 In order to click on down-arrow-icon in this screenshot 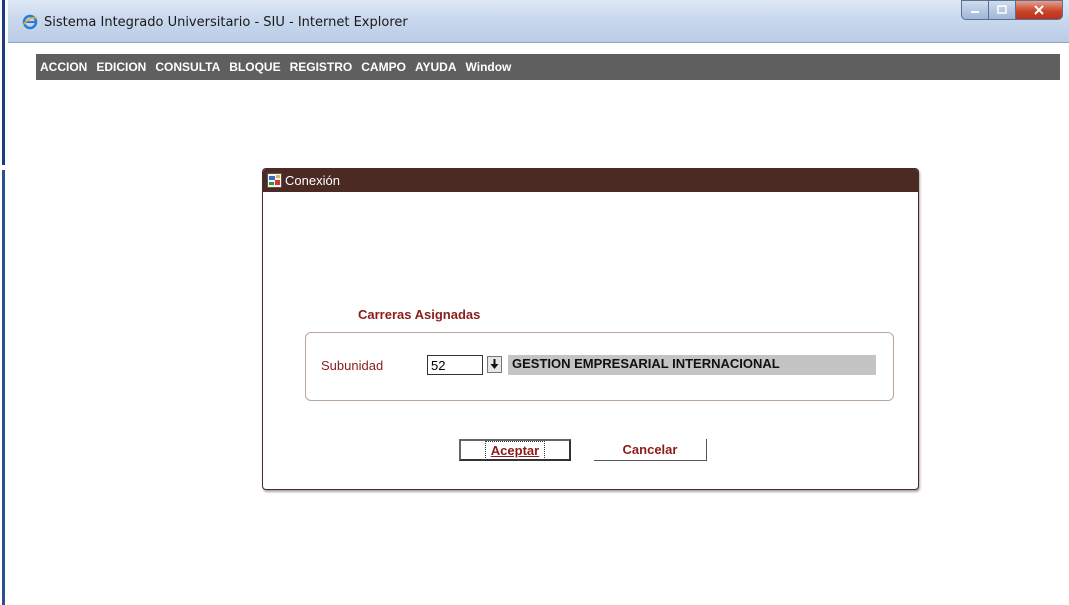, I will do `click(494, 364)`.